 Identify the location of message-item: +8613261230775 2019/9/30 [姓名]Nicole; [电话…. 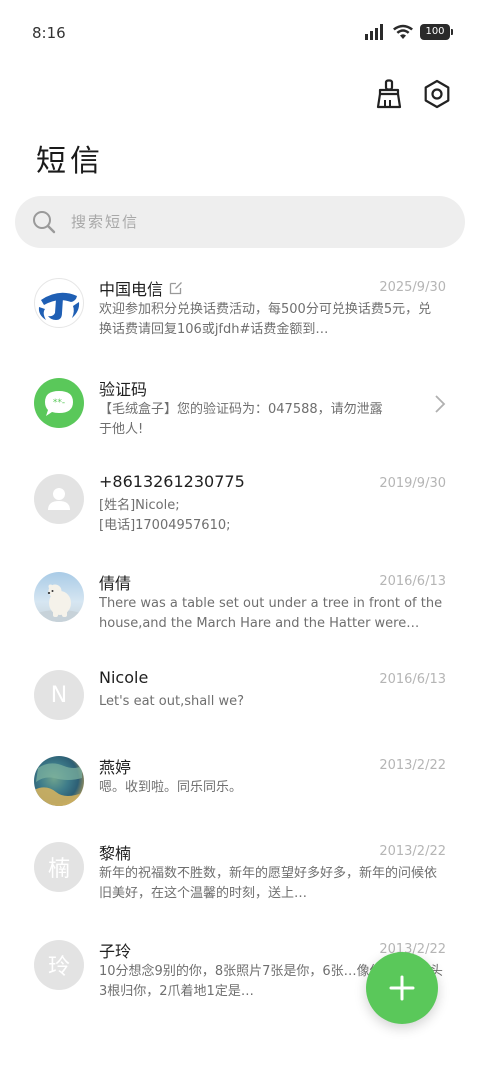
(240, 519).